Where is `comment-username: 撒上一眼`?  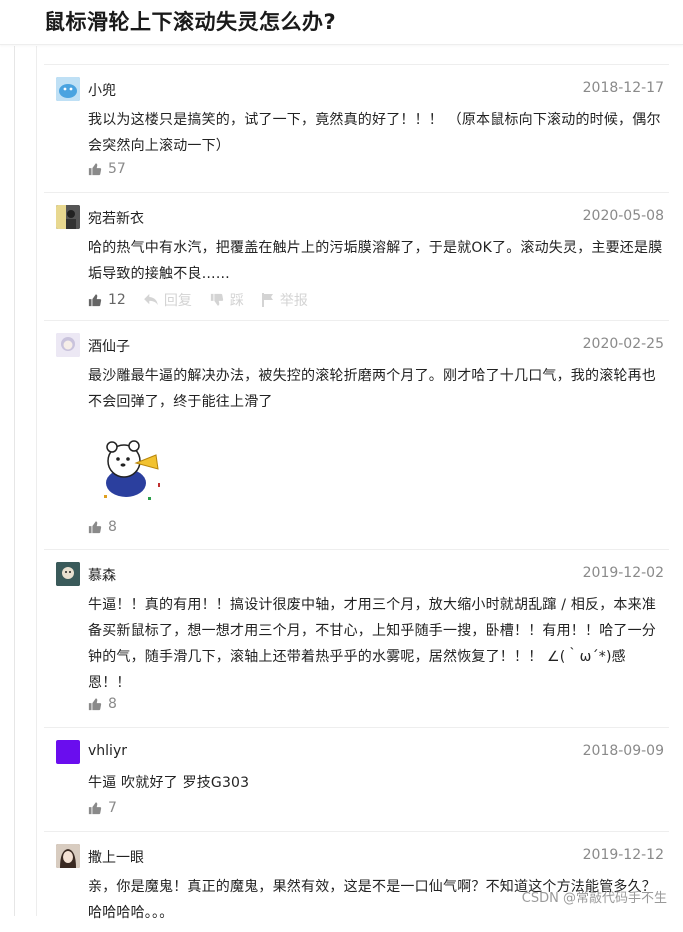 comment-username: 撒上一眼 is located at coordinates (116, 857).